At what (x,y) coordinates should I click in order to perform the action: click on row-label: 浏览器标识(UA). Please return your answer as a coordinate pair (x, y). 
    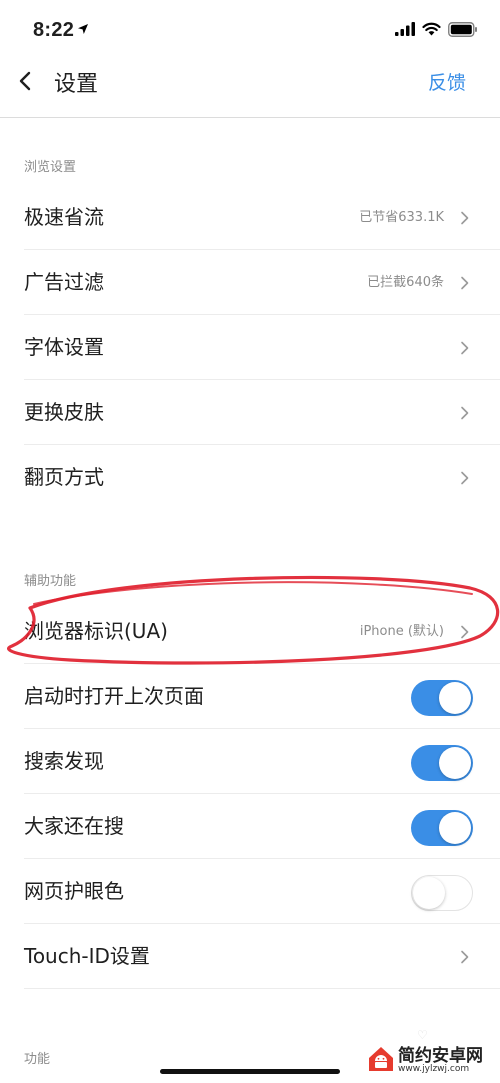
    Looking at the image, I should click on (96, 631).